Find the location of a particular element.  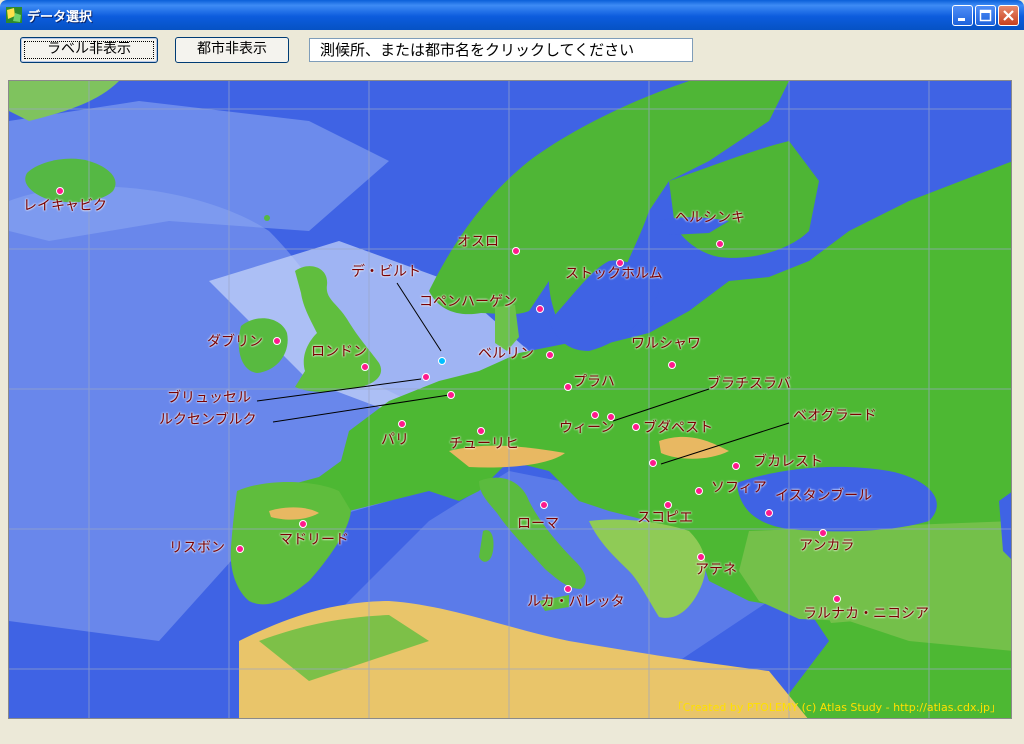

city-label: ヘルシンキ is located at coordinates (710, 217).